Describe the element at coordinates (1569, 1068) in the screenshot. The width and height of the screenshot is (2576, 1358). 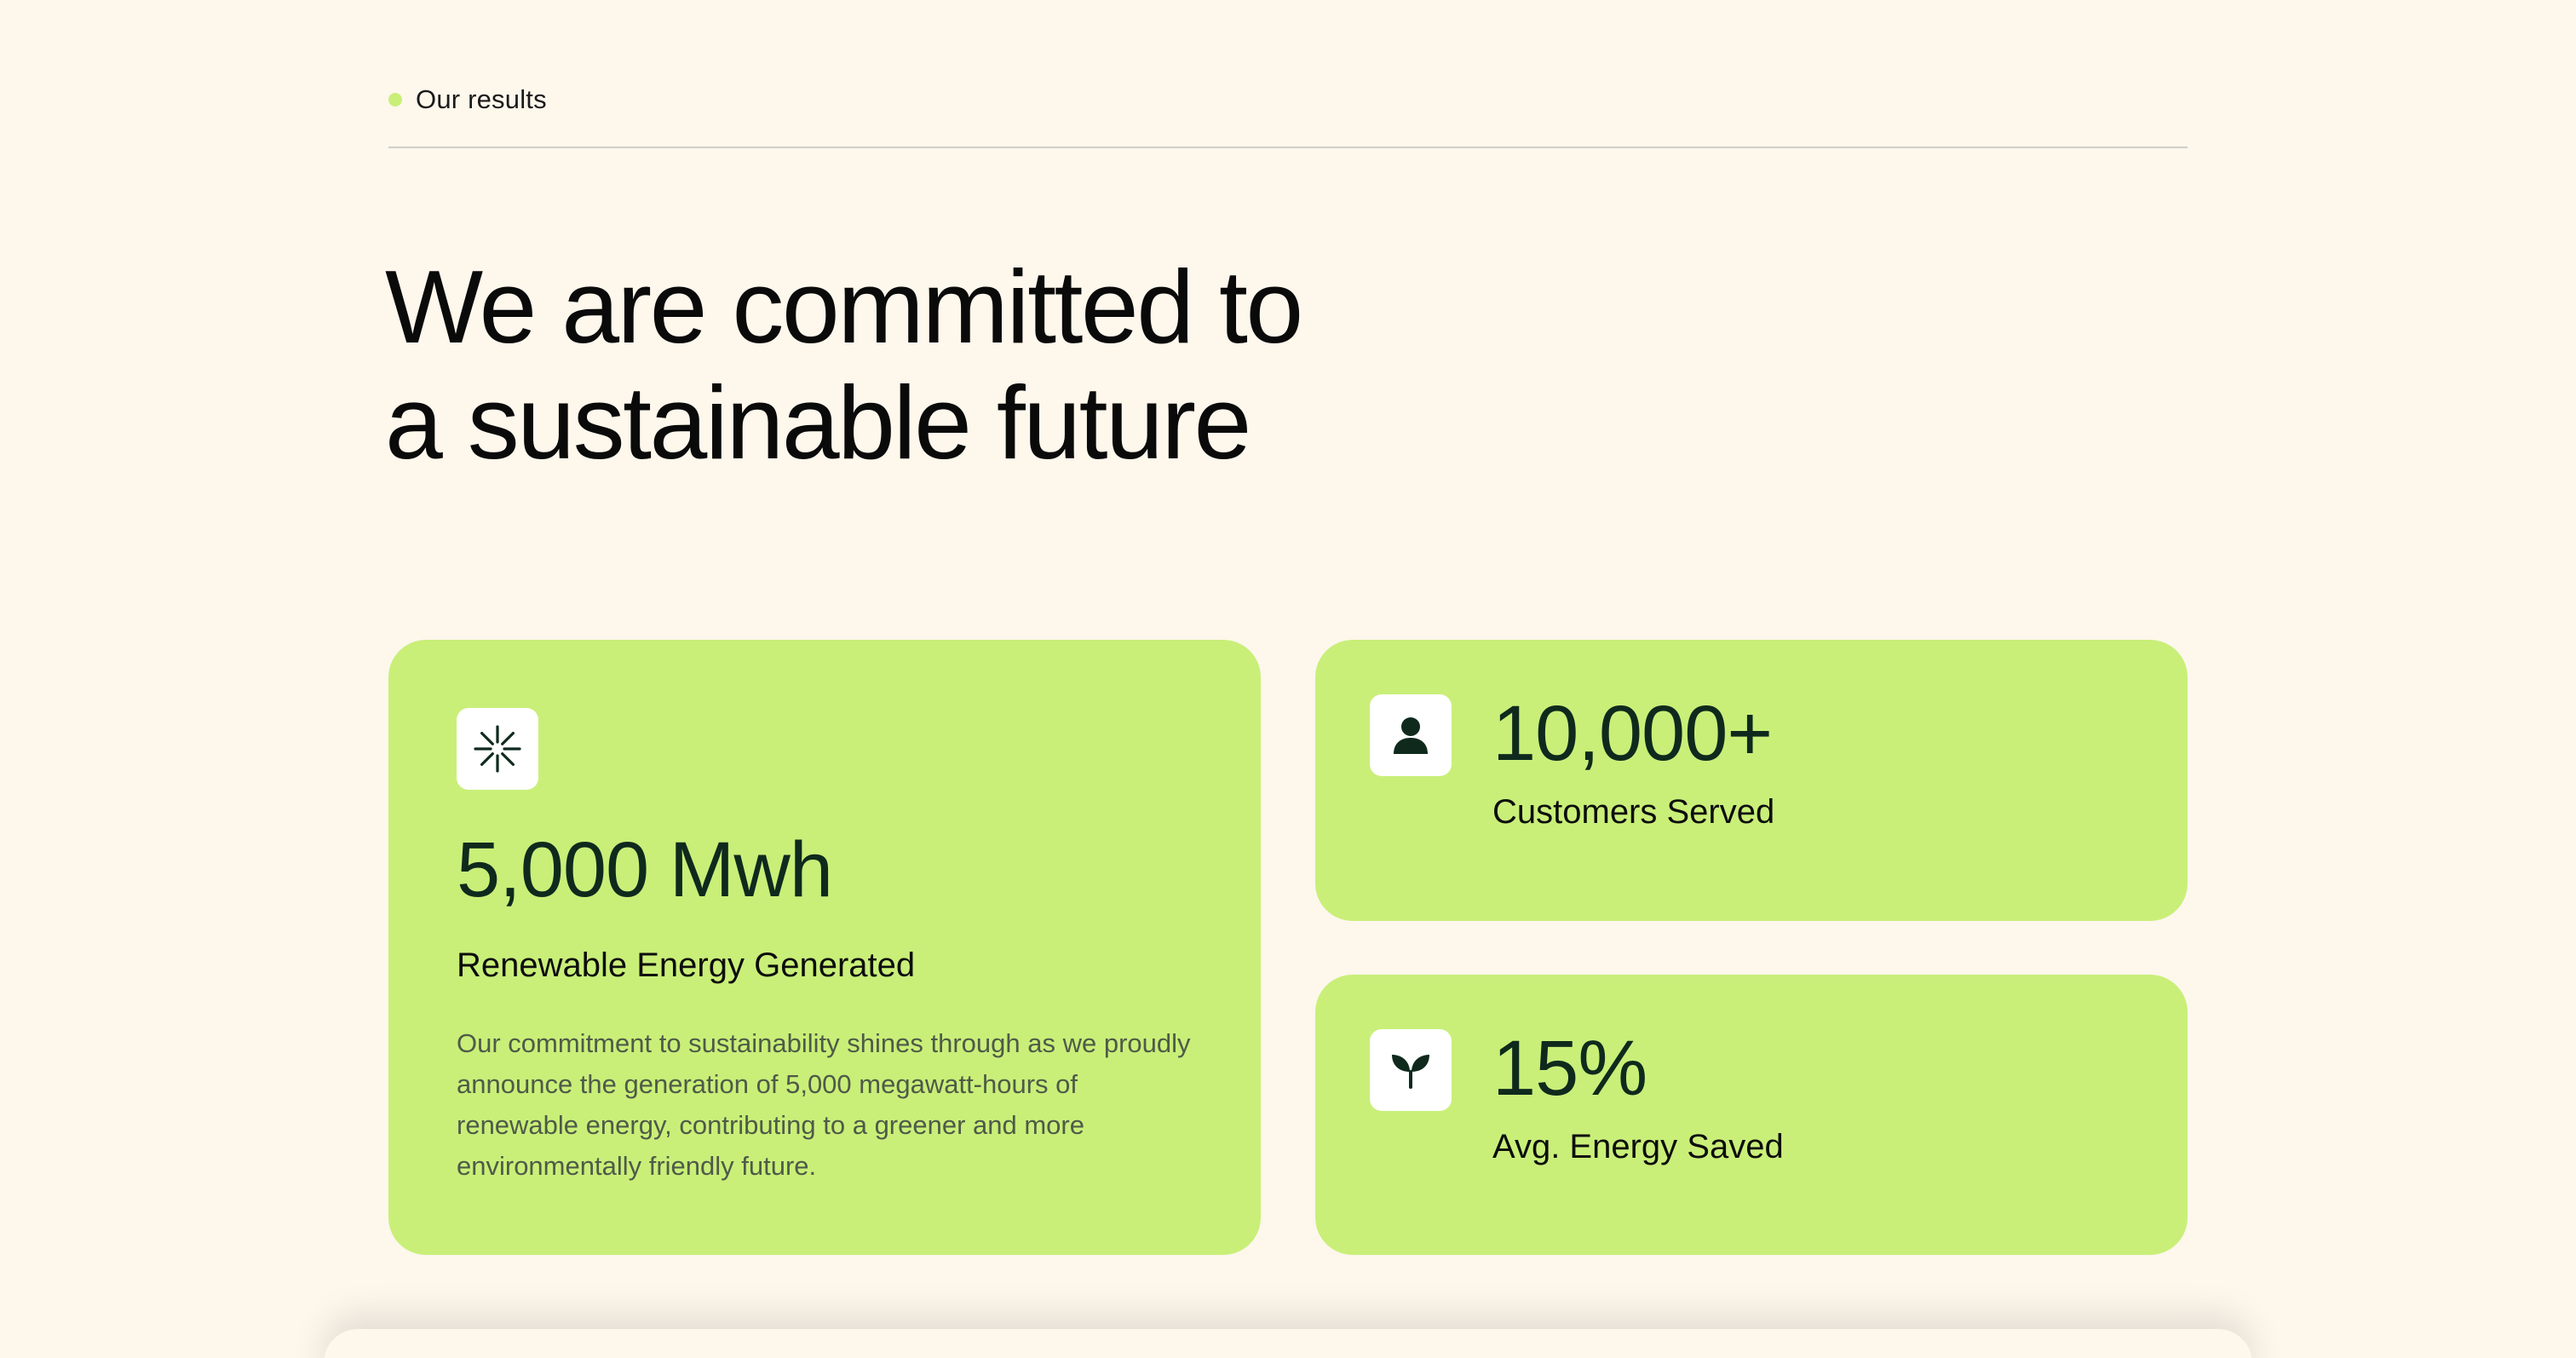
I see `stat-value: 15%` at that location.